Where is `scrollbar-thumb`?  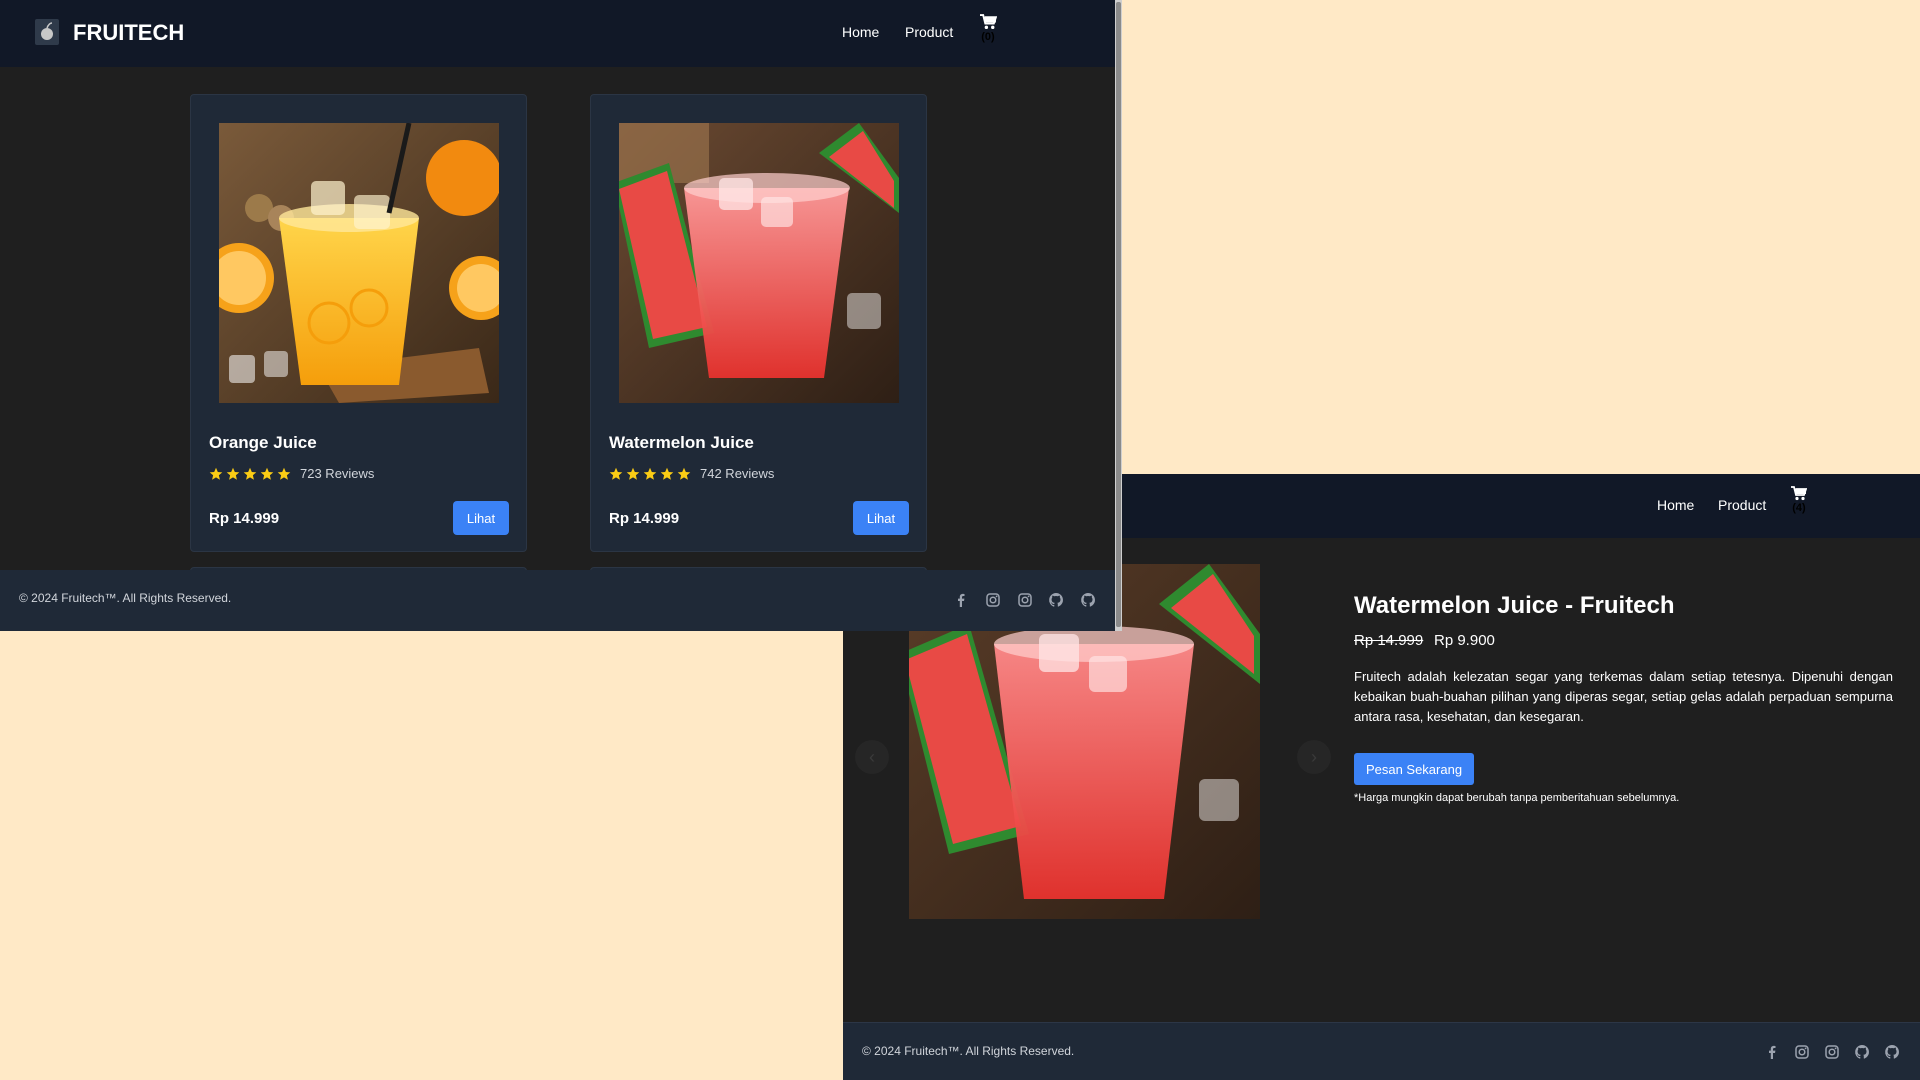 scrollbar-thumb is located at coordinates (1118, 314).